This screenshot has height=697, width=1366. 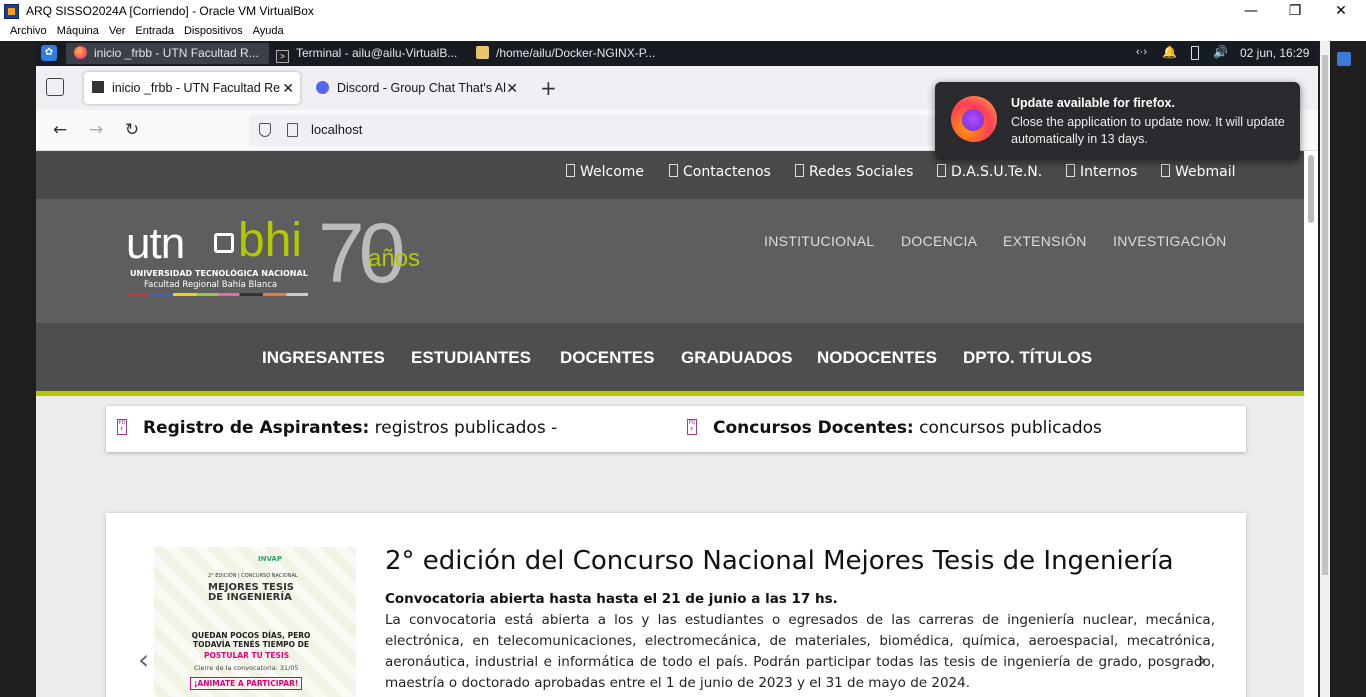 What do you see at coordinates (1045, 241) in the screenshot?
I see `nav-extension: EXTENSIÓN` at bounding box center [1045, 241].